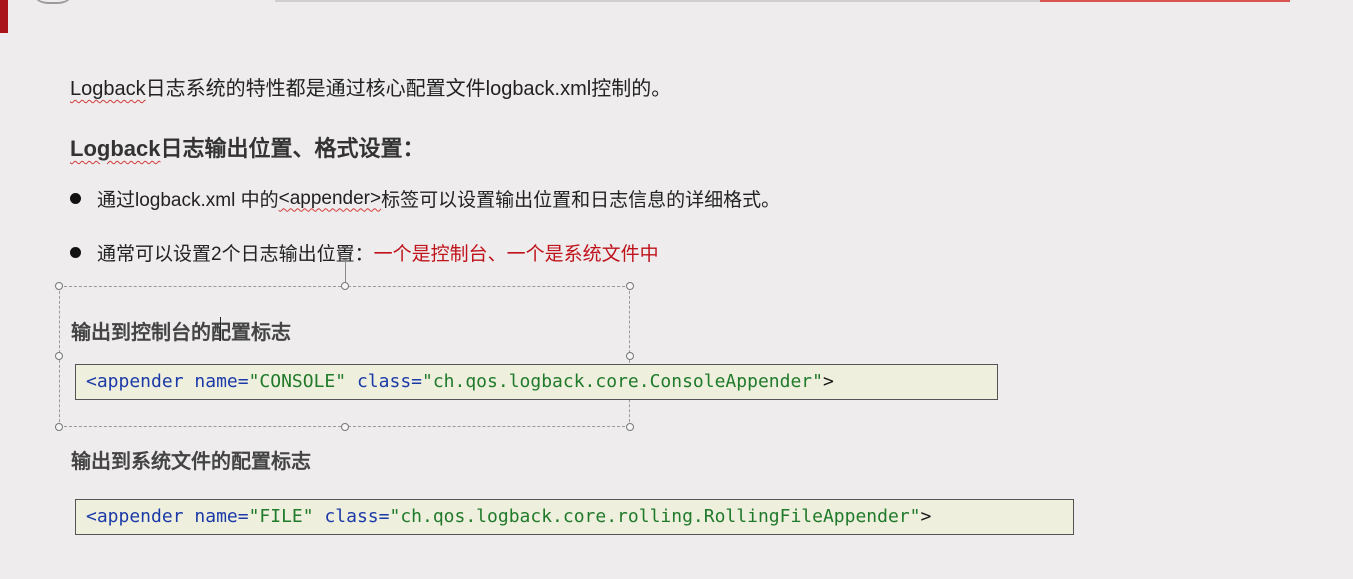  What do you see at coordinates (297, 381) in the screenshot?
I see `code-value-name: "CONSOLE"` at bounding box center [297, 381].